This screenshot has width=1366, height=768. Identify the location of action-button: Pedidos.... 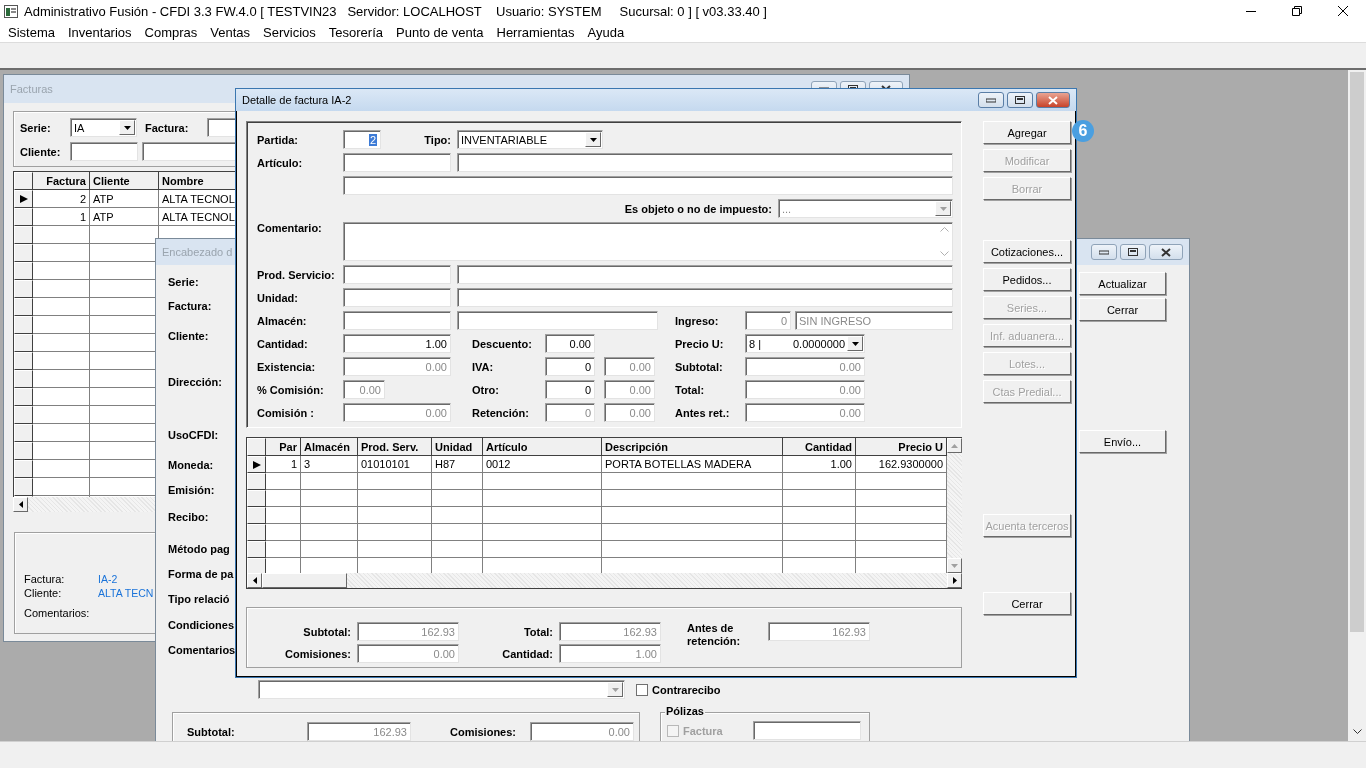
(1027, 279).